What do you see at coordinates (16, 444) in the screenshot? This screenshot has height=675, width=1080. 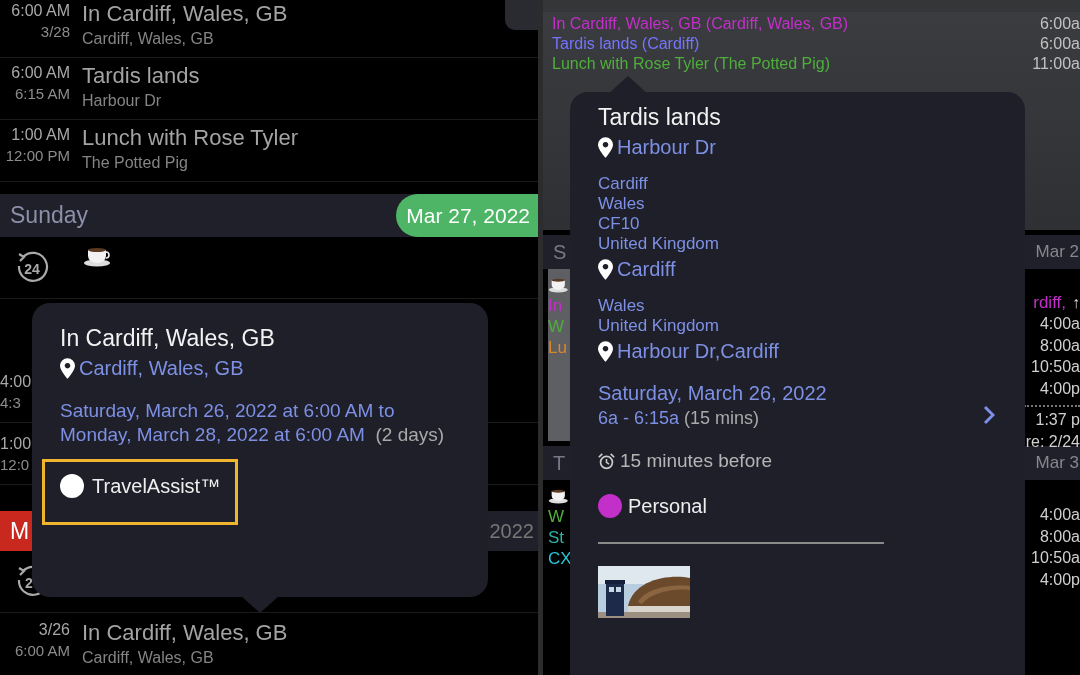 I see `start-time: 1:00` at bounding box center [16, 444].